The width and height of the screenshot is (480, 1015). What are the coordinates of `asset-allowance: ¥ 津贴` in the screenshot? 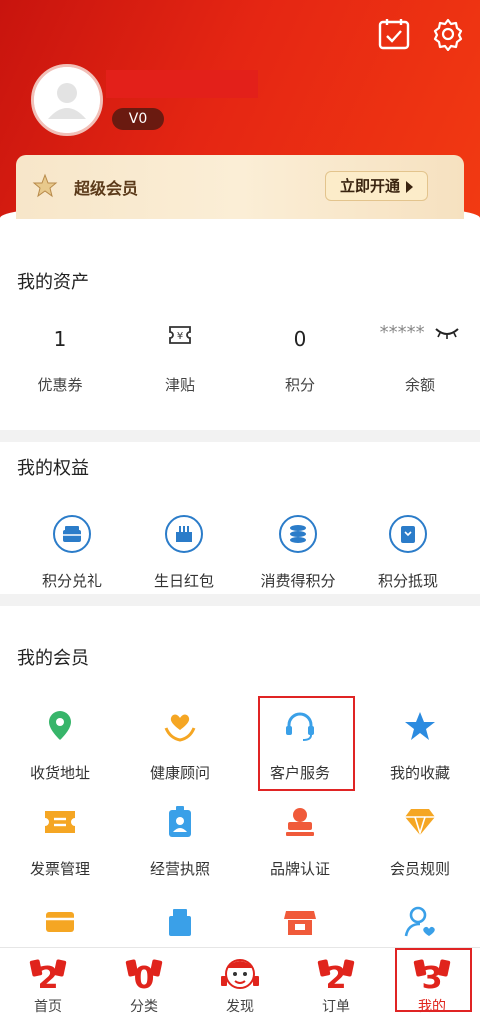 It's located at (180, 359).